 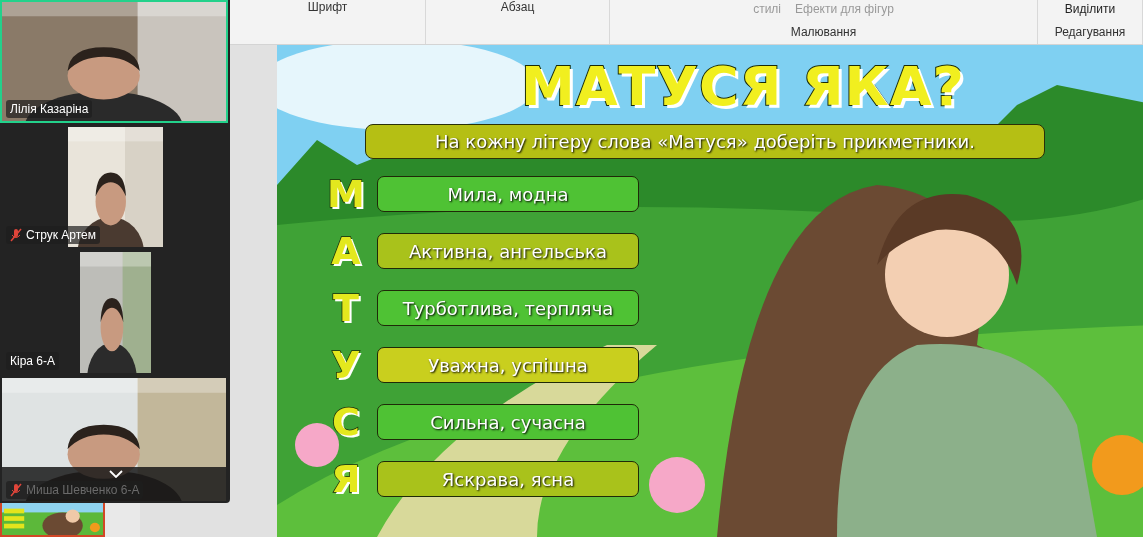 I want to click on answer-banner: Сильна, сучасна, so click(x=508, y=422).